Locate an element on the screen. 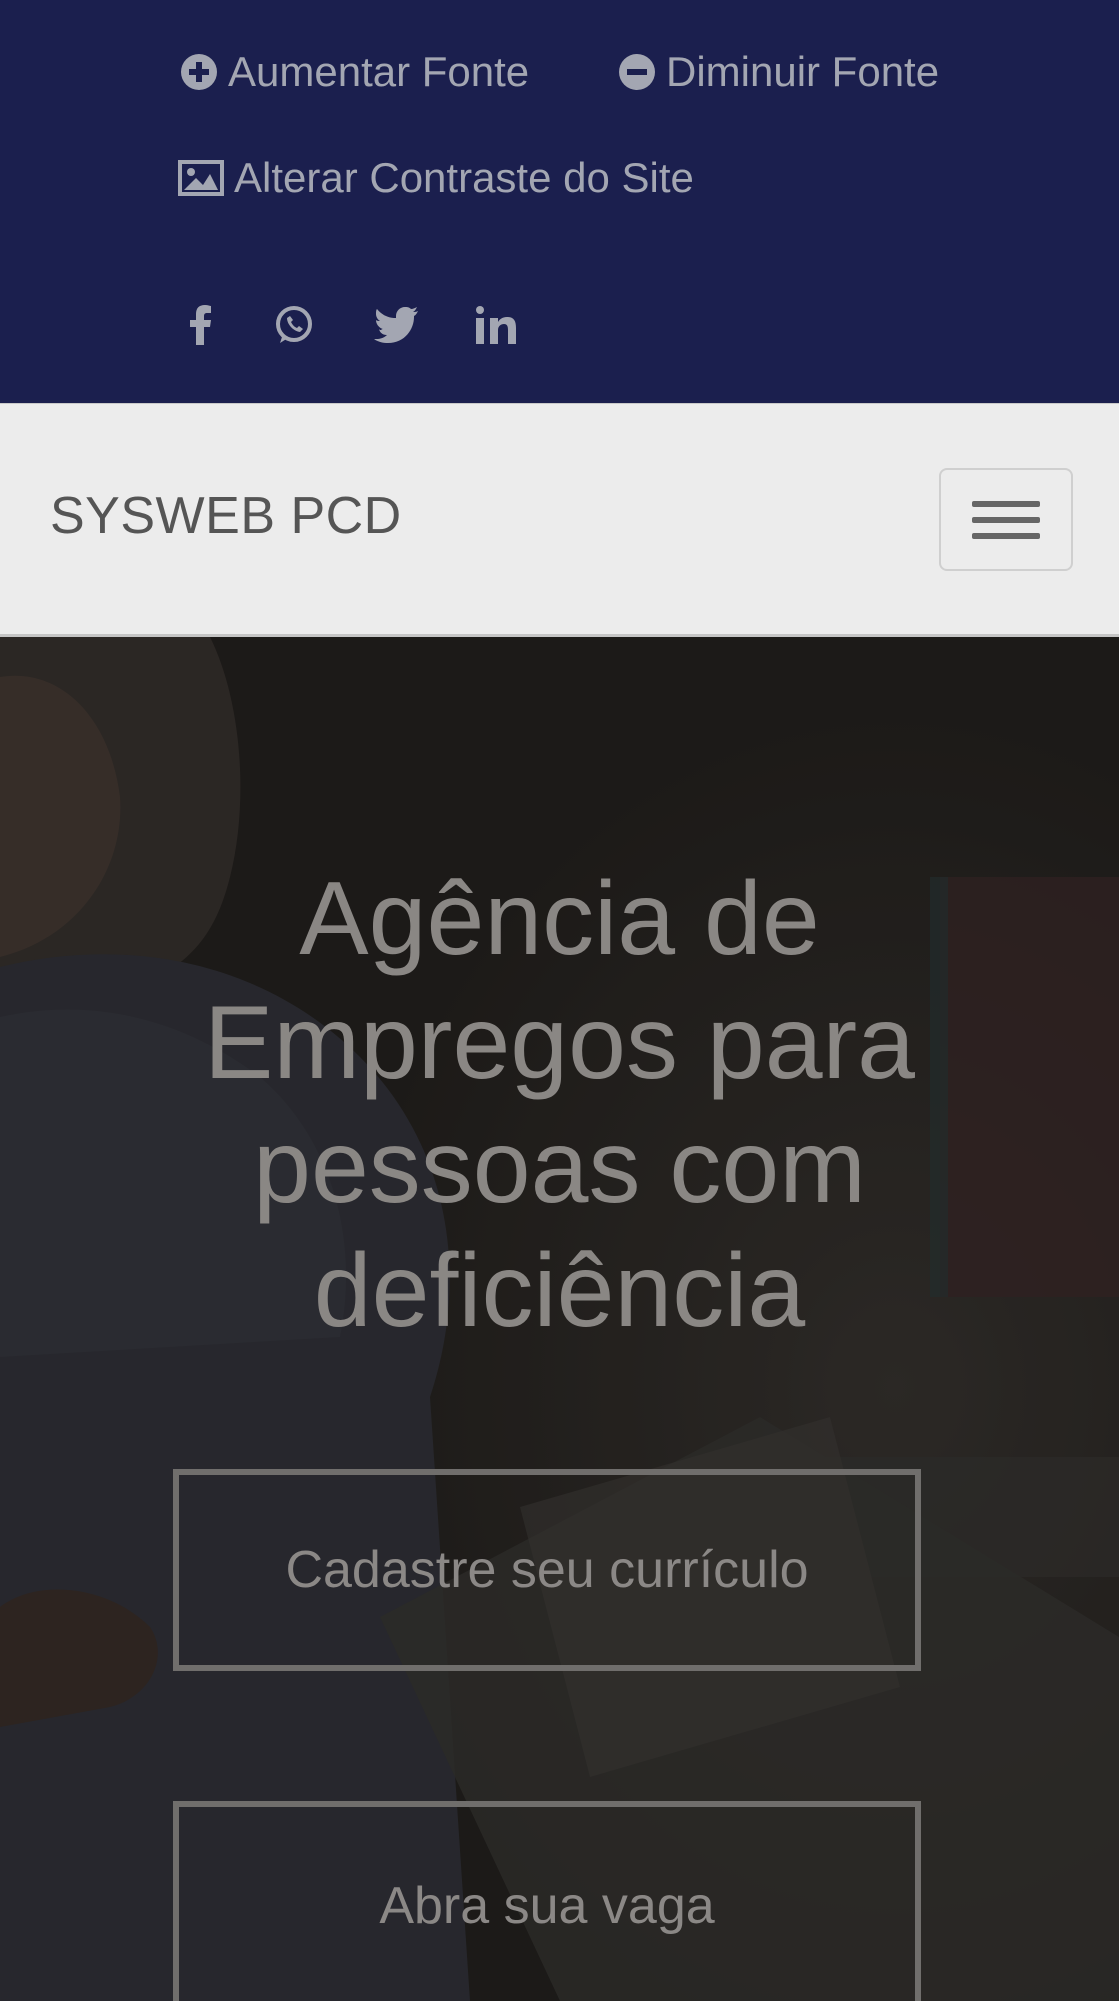 This screenshot has height=2001, width=1119. brand-logo-text: SYSWEB PCD is located at coordinates (226, 516).